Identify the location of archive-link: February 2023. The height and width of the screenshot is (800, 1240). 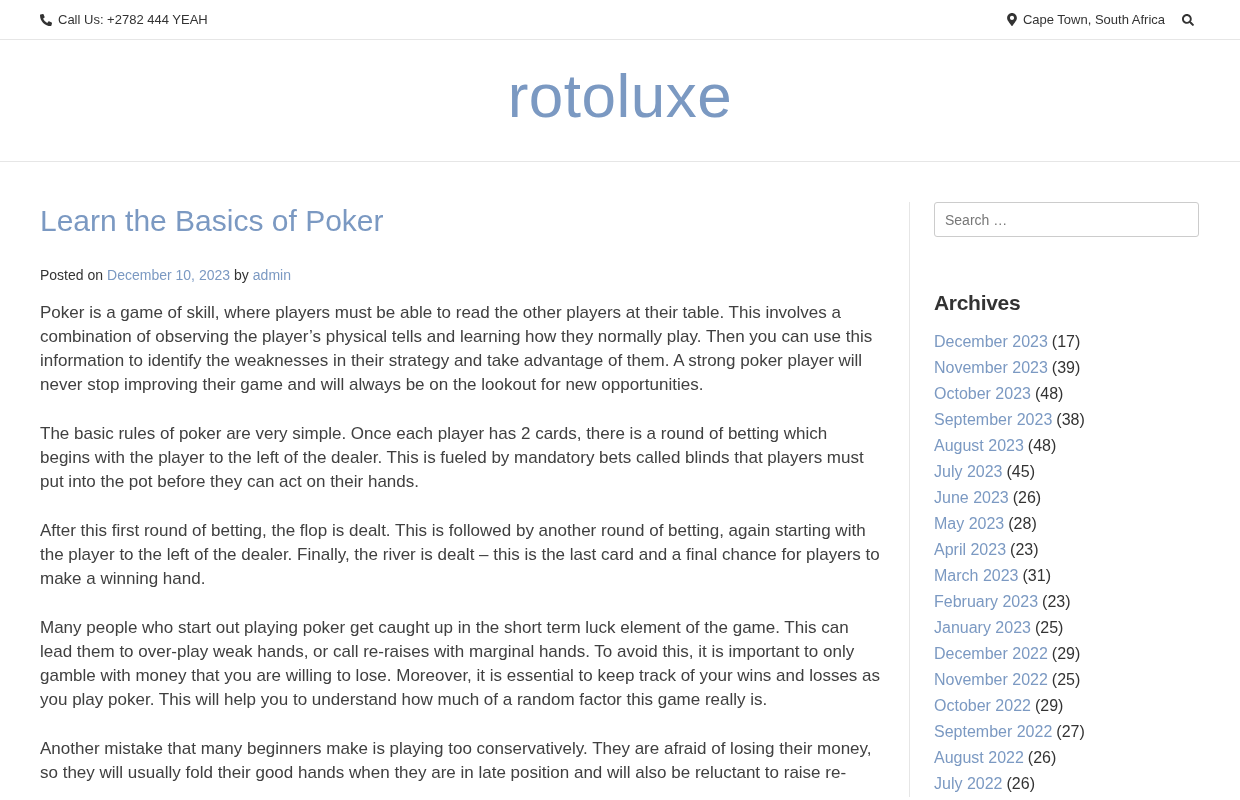
(986, 602).